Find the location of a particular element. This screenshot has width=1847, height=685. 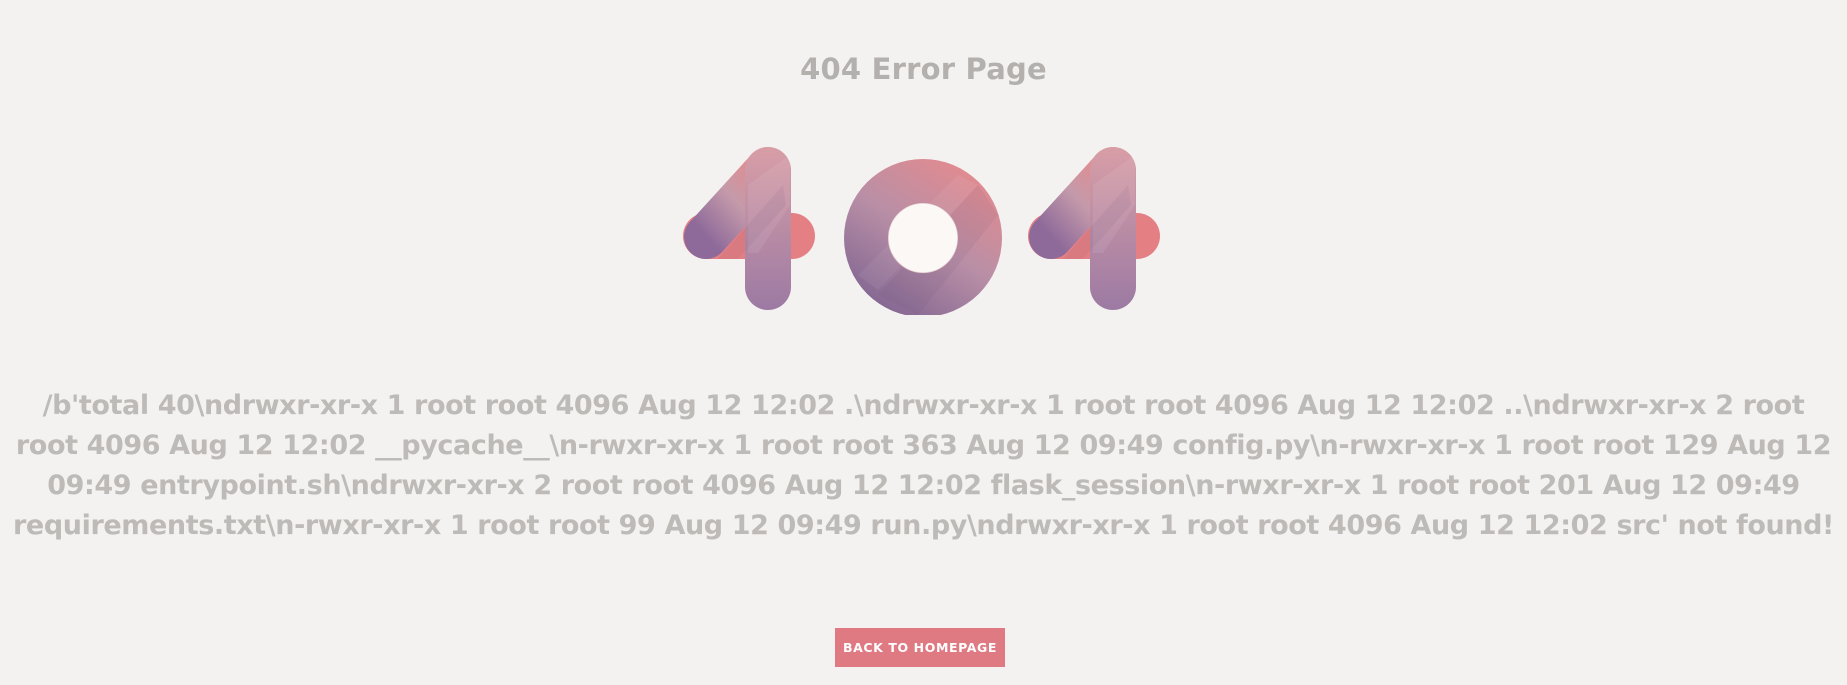

digit-four-left is located at coordinates (749, 228).